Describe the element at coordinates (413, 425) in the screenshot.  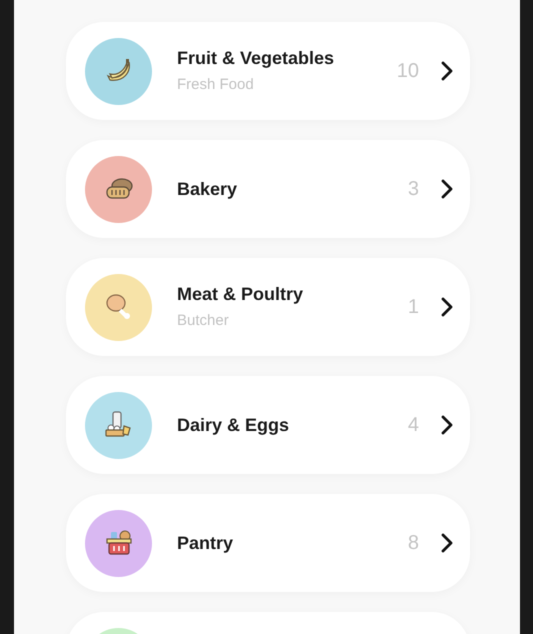
I see `item-count: 4` at that location.